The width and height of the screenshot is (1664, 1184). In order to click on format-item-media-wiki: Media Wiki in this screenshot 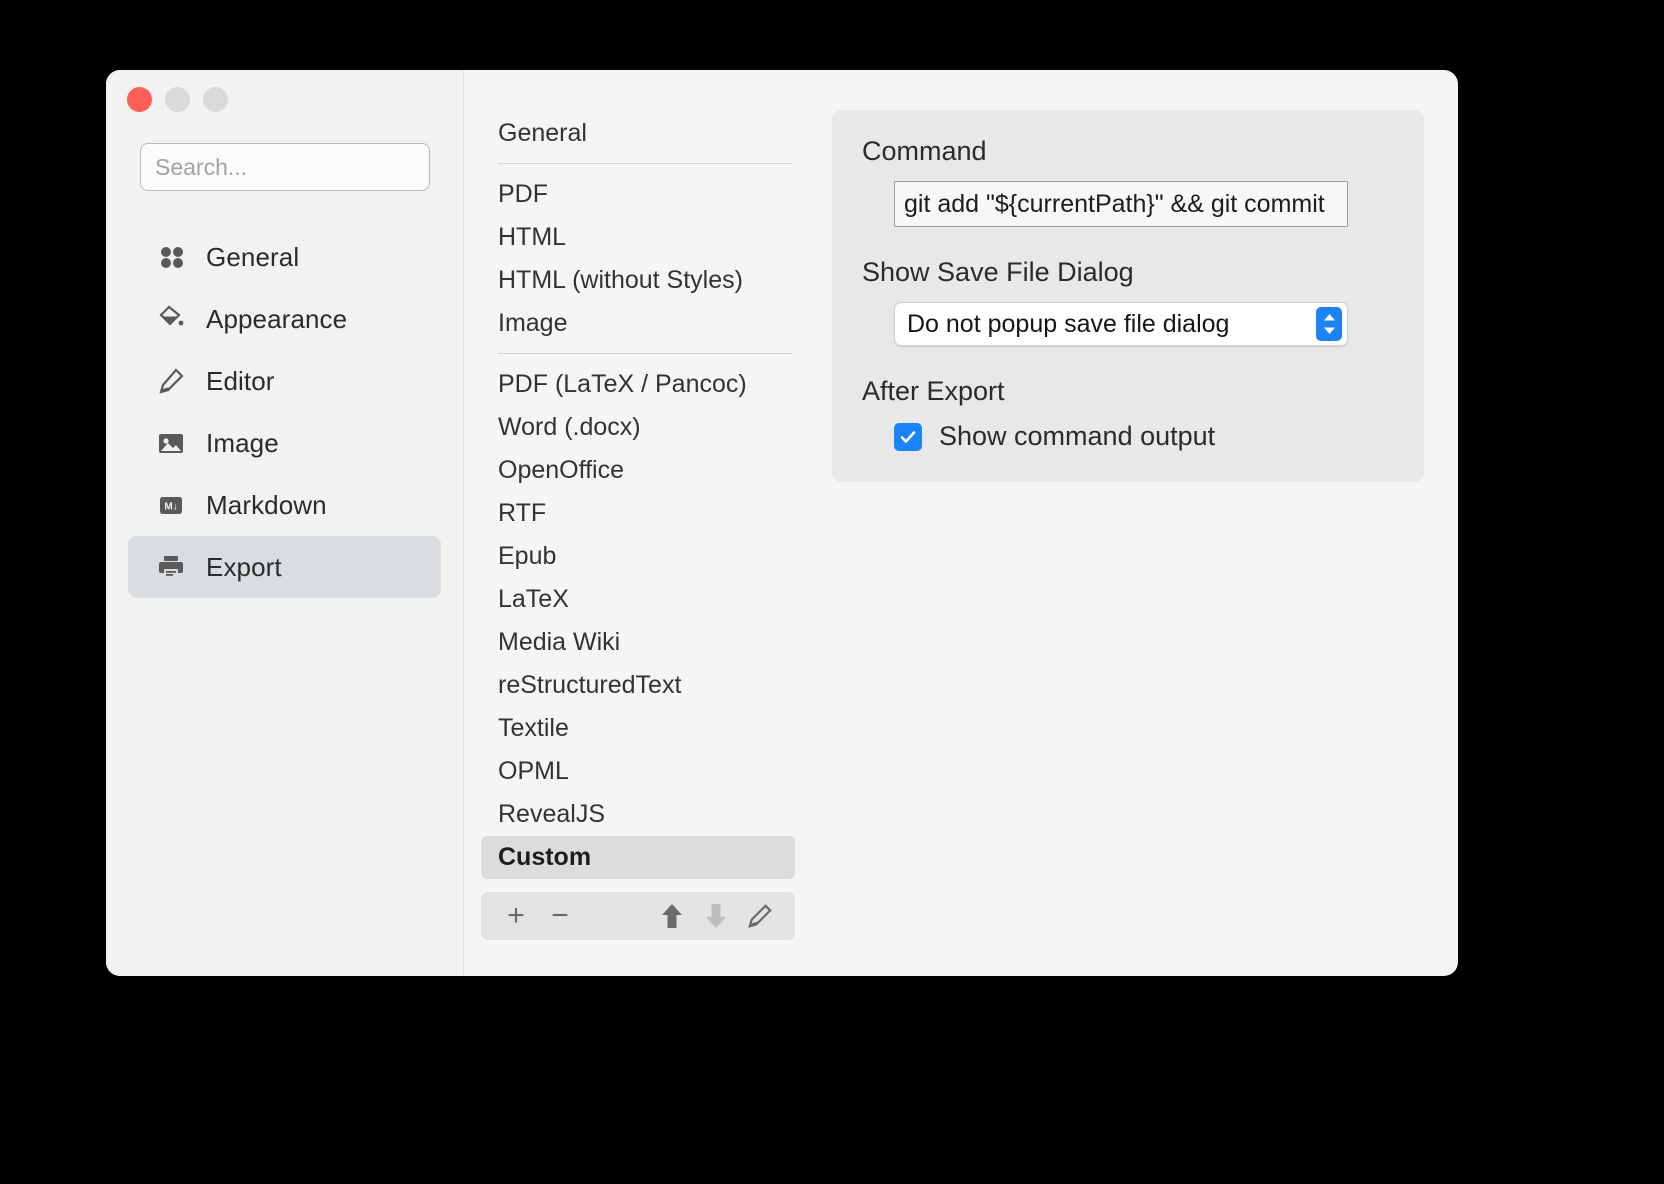, I will do `click(638, 642)`.